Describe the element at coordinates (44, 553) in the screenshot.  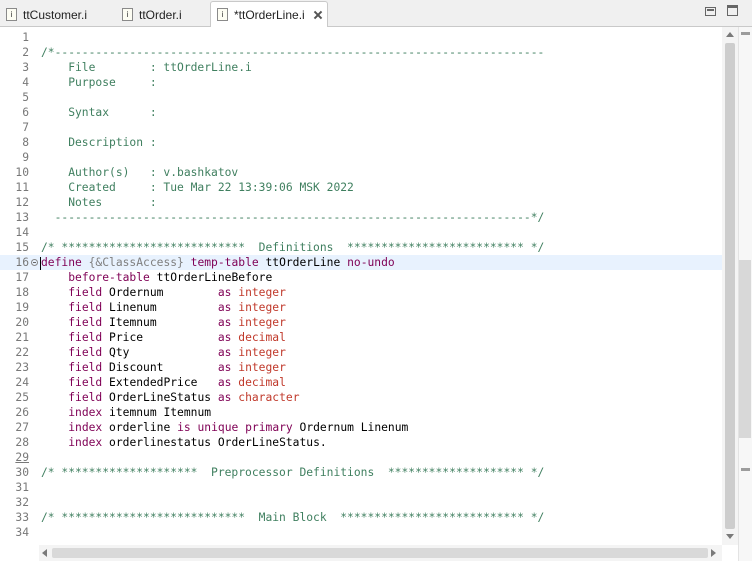
I see `scroll-left-icon` at that location.